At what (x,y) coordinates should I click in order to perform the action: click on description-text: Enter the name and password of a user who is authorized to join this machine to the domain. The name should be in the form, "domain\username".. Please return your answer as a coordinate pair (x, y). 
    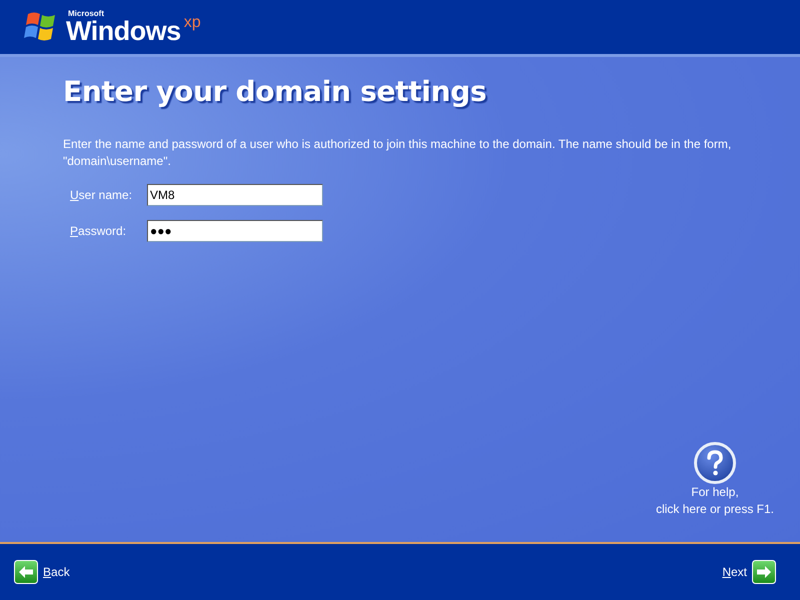
    Looking at the image, I should click on (397, 153).